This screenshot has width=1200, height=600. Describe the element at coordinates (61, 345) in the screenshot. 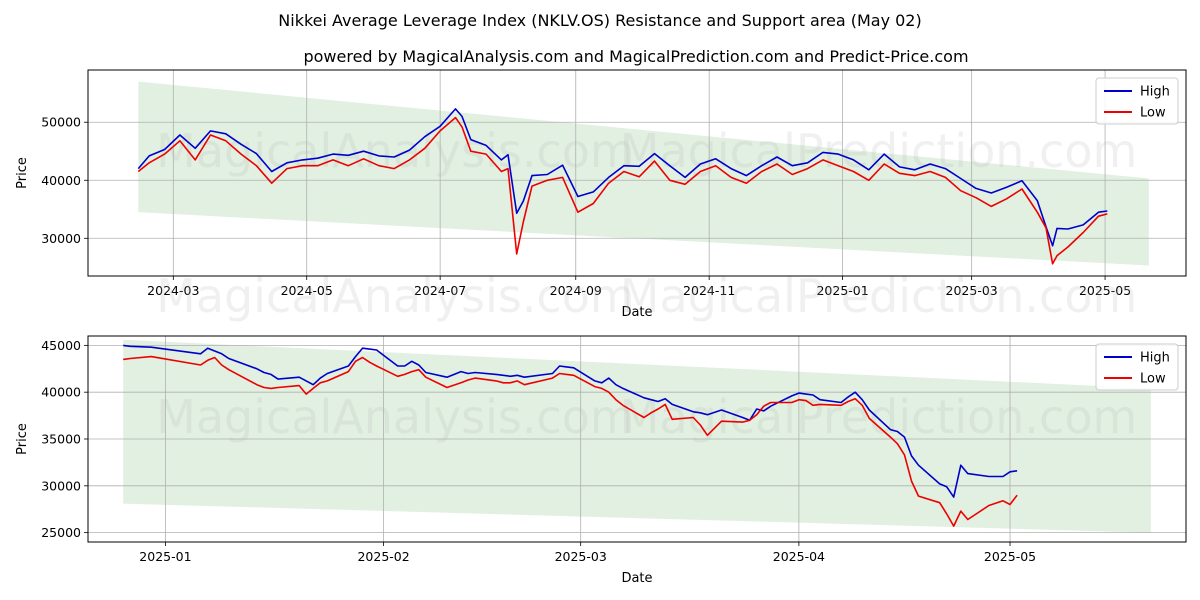

I see `y-tick-label: 45000` at that location.